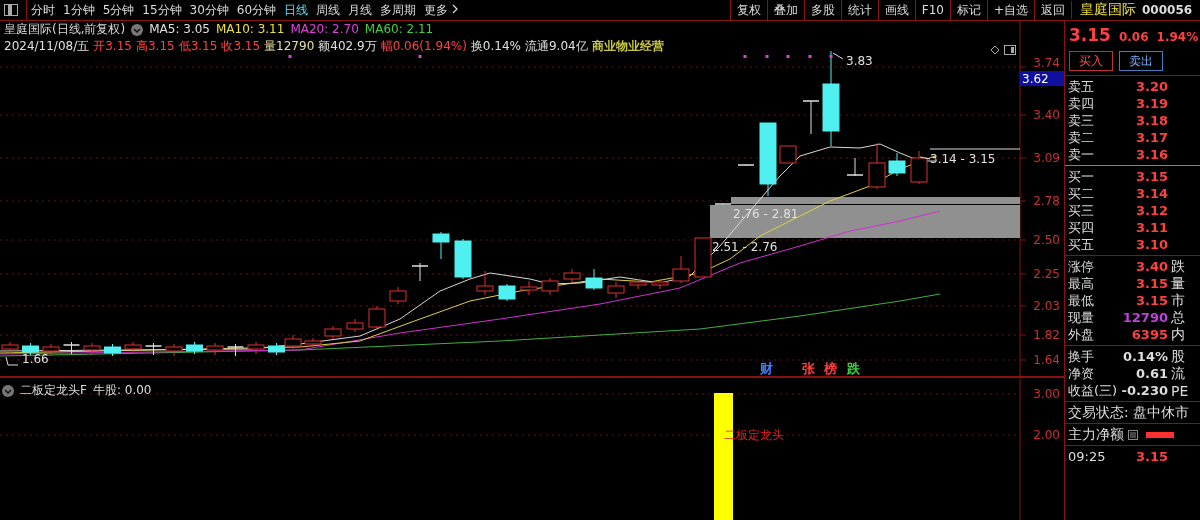 Image resolution: width=1200 pixels, height=520 pixels. Describe the element at coordinates (1144, 356) in the screenshot. I see `stat-value: 0.14%` at that location.